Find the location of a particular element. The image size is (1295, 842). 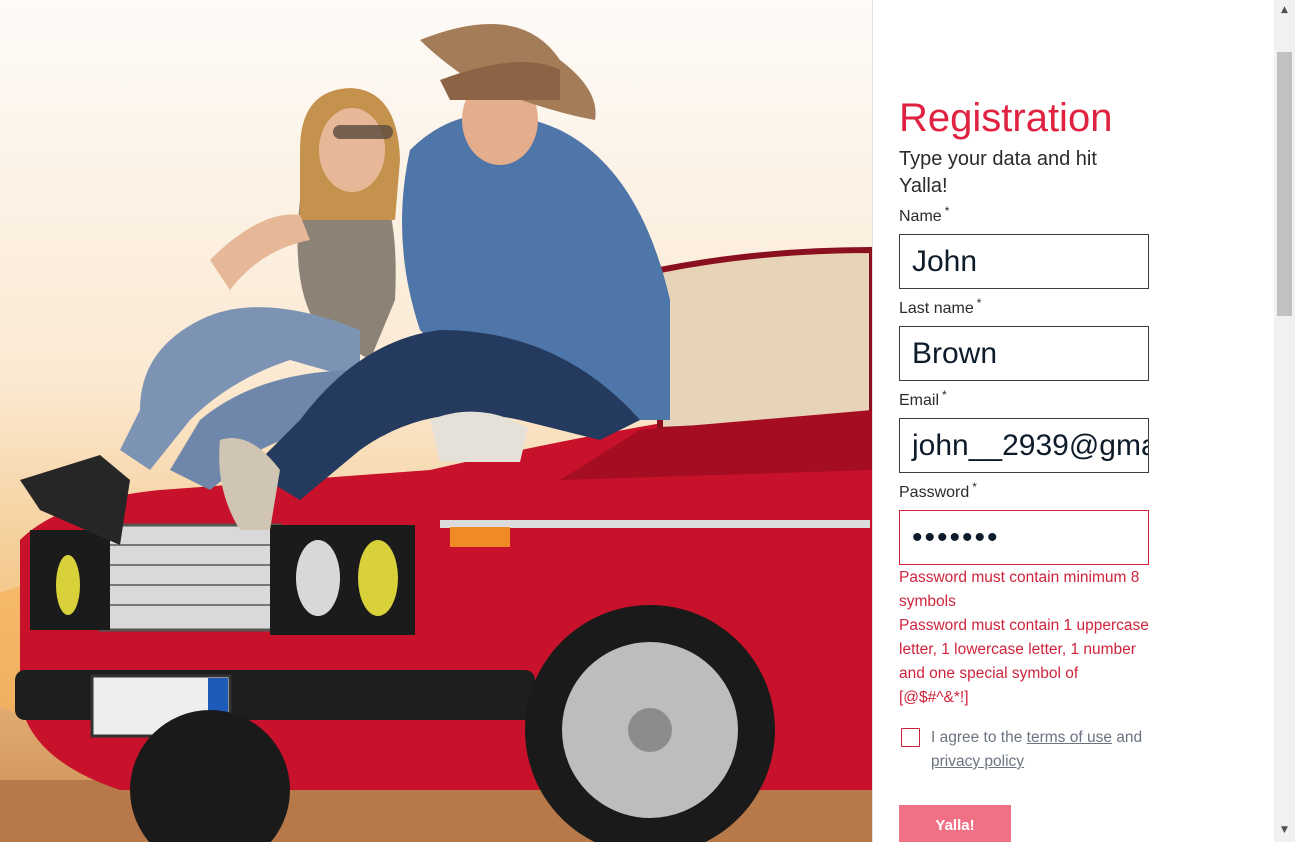

headlight-left is located at coordinates (318, 578).